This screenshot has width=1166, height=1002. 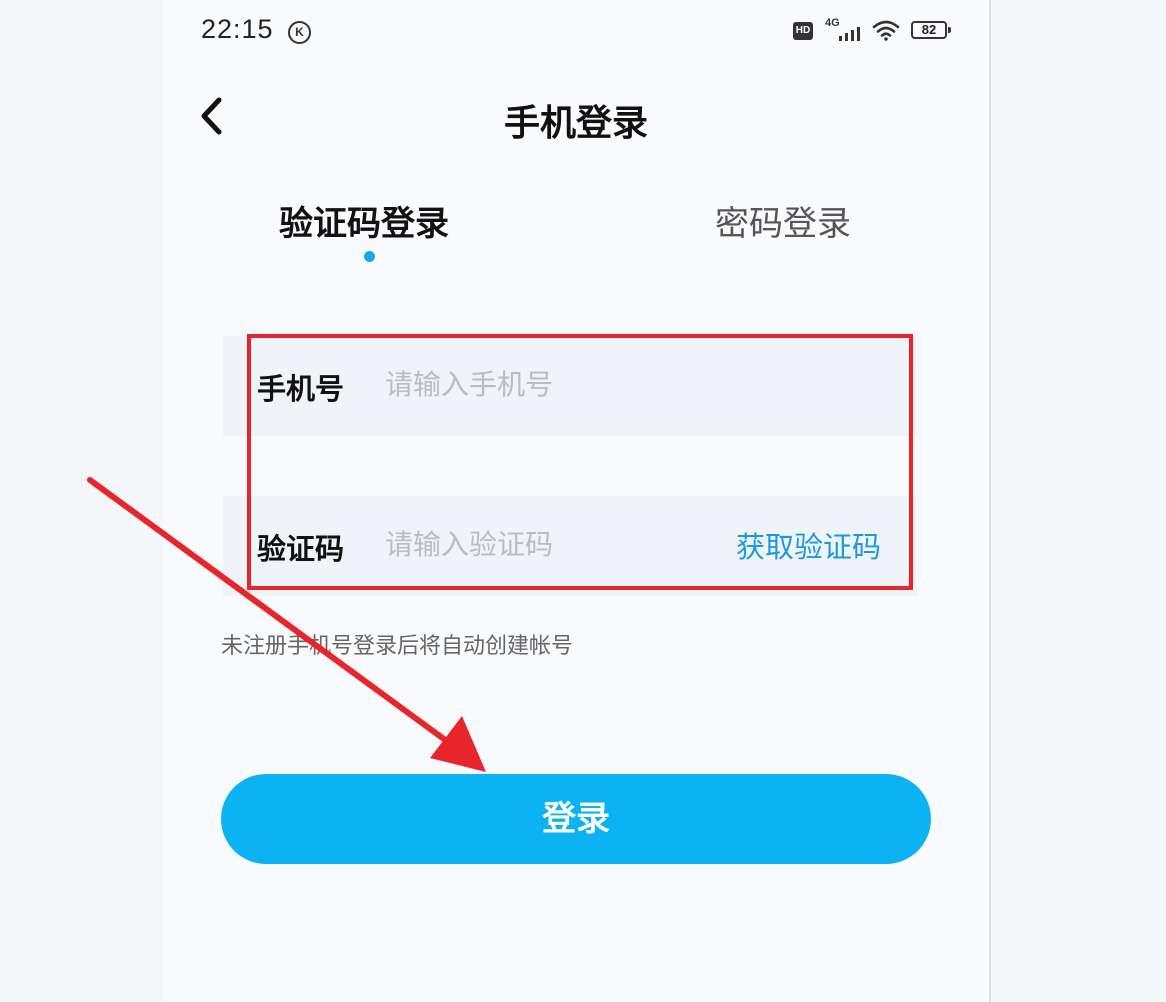 What do you see at coordinates (397, 646) in the screenshot?
I see `auto-register-hint: 未注册手机号登录后将自动创建帐号` at bounding box center [397, 646].